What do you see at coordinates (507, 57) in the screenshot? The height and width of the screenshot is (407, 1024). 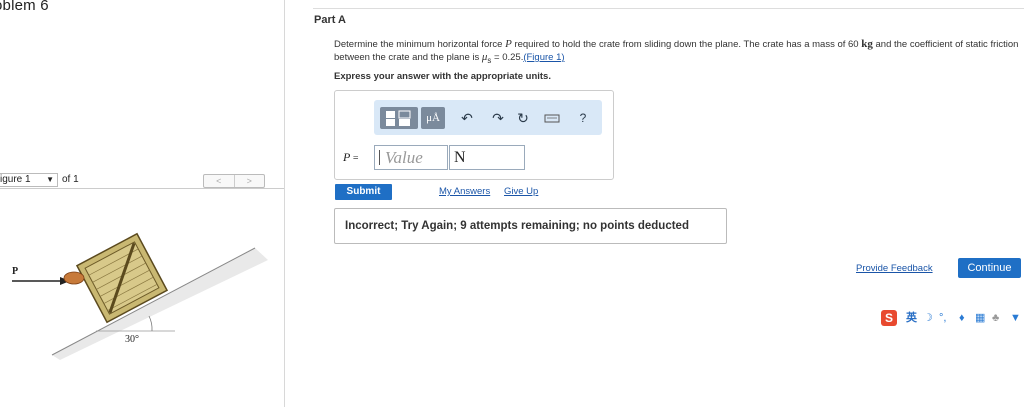 I see `problem-text: = 0.25.` at bounding box center [507, 57].